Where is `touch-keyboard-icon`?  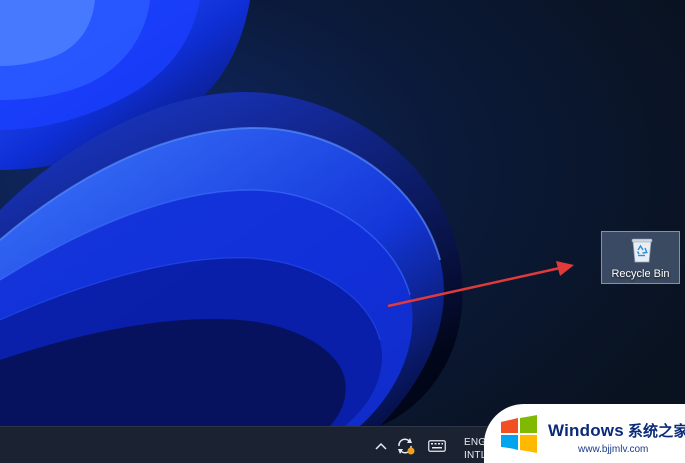 touch-keyboard-icon is located at coordinates (437, 446).